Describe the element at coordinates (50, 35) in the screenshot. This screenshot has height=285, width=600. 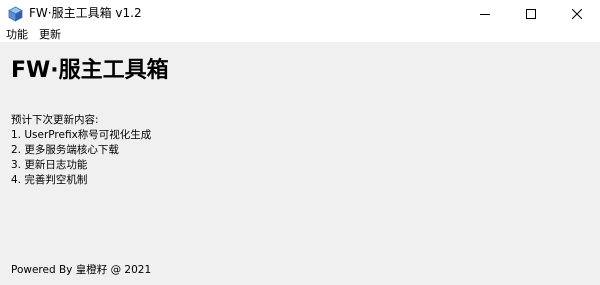
I see `menu-item-update: 更新` at that location.